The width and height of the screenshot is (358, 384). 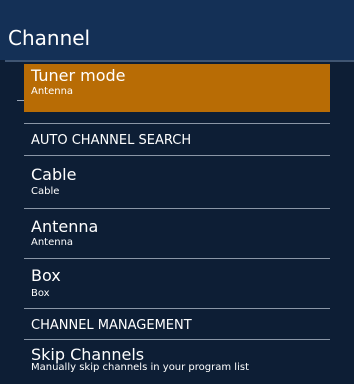 I want to click on antenna-label: Antenna, so click(x=65, y=226).